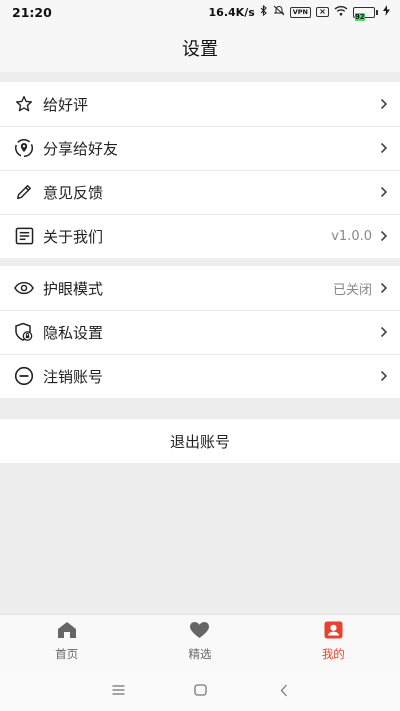  I want to click on home-icon, so click(67, 632).